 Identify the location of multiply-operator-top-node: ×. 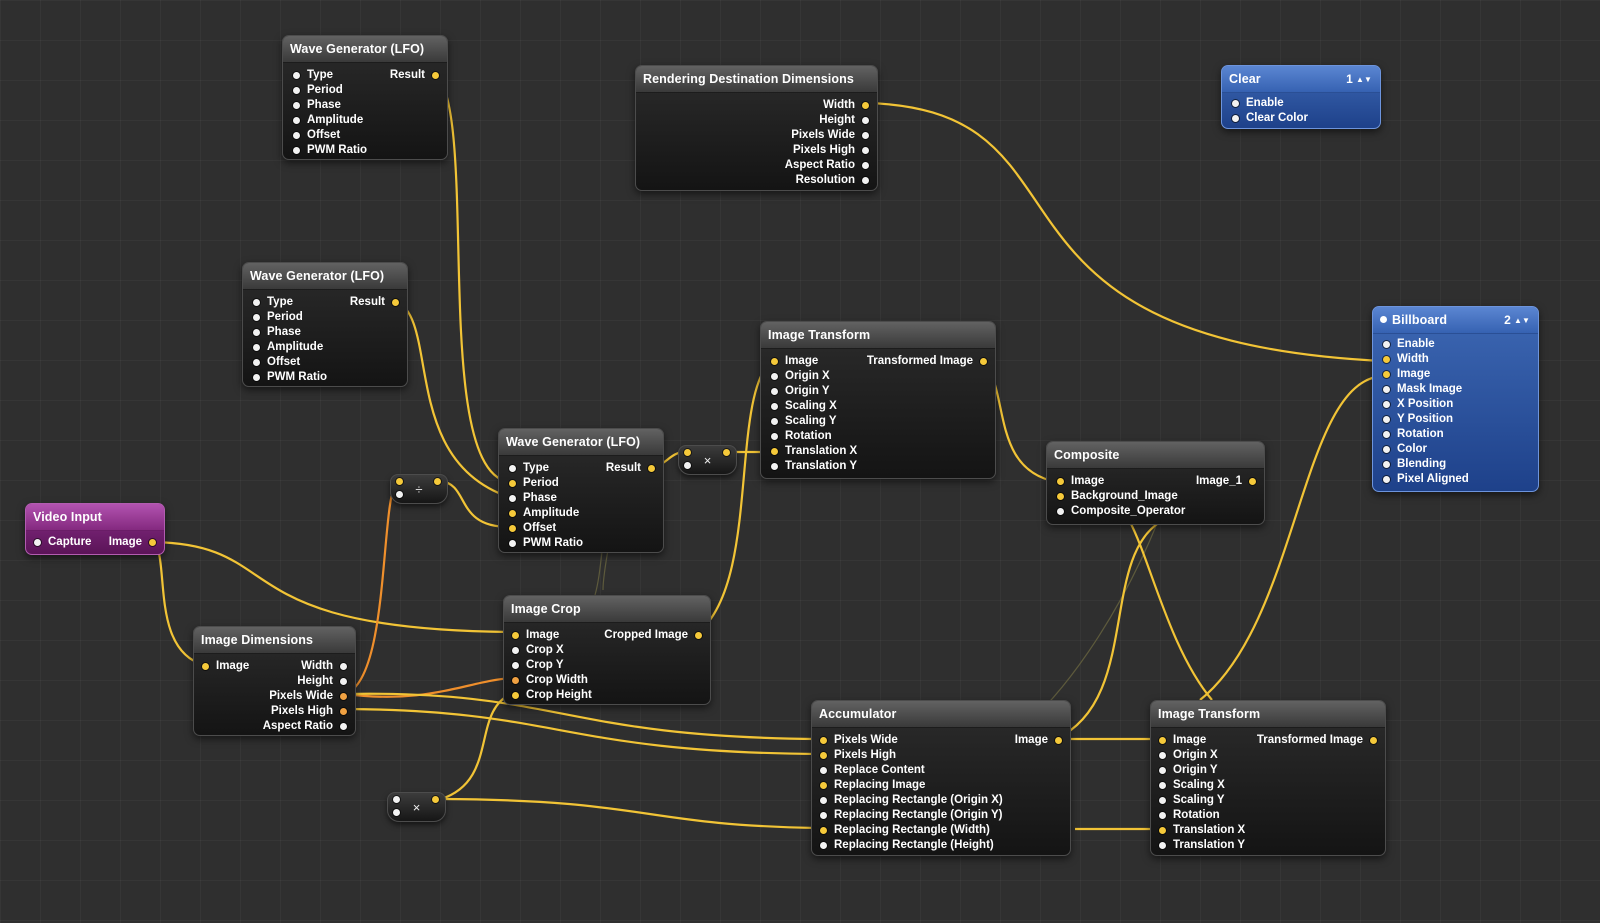
(707, 460).